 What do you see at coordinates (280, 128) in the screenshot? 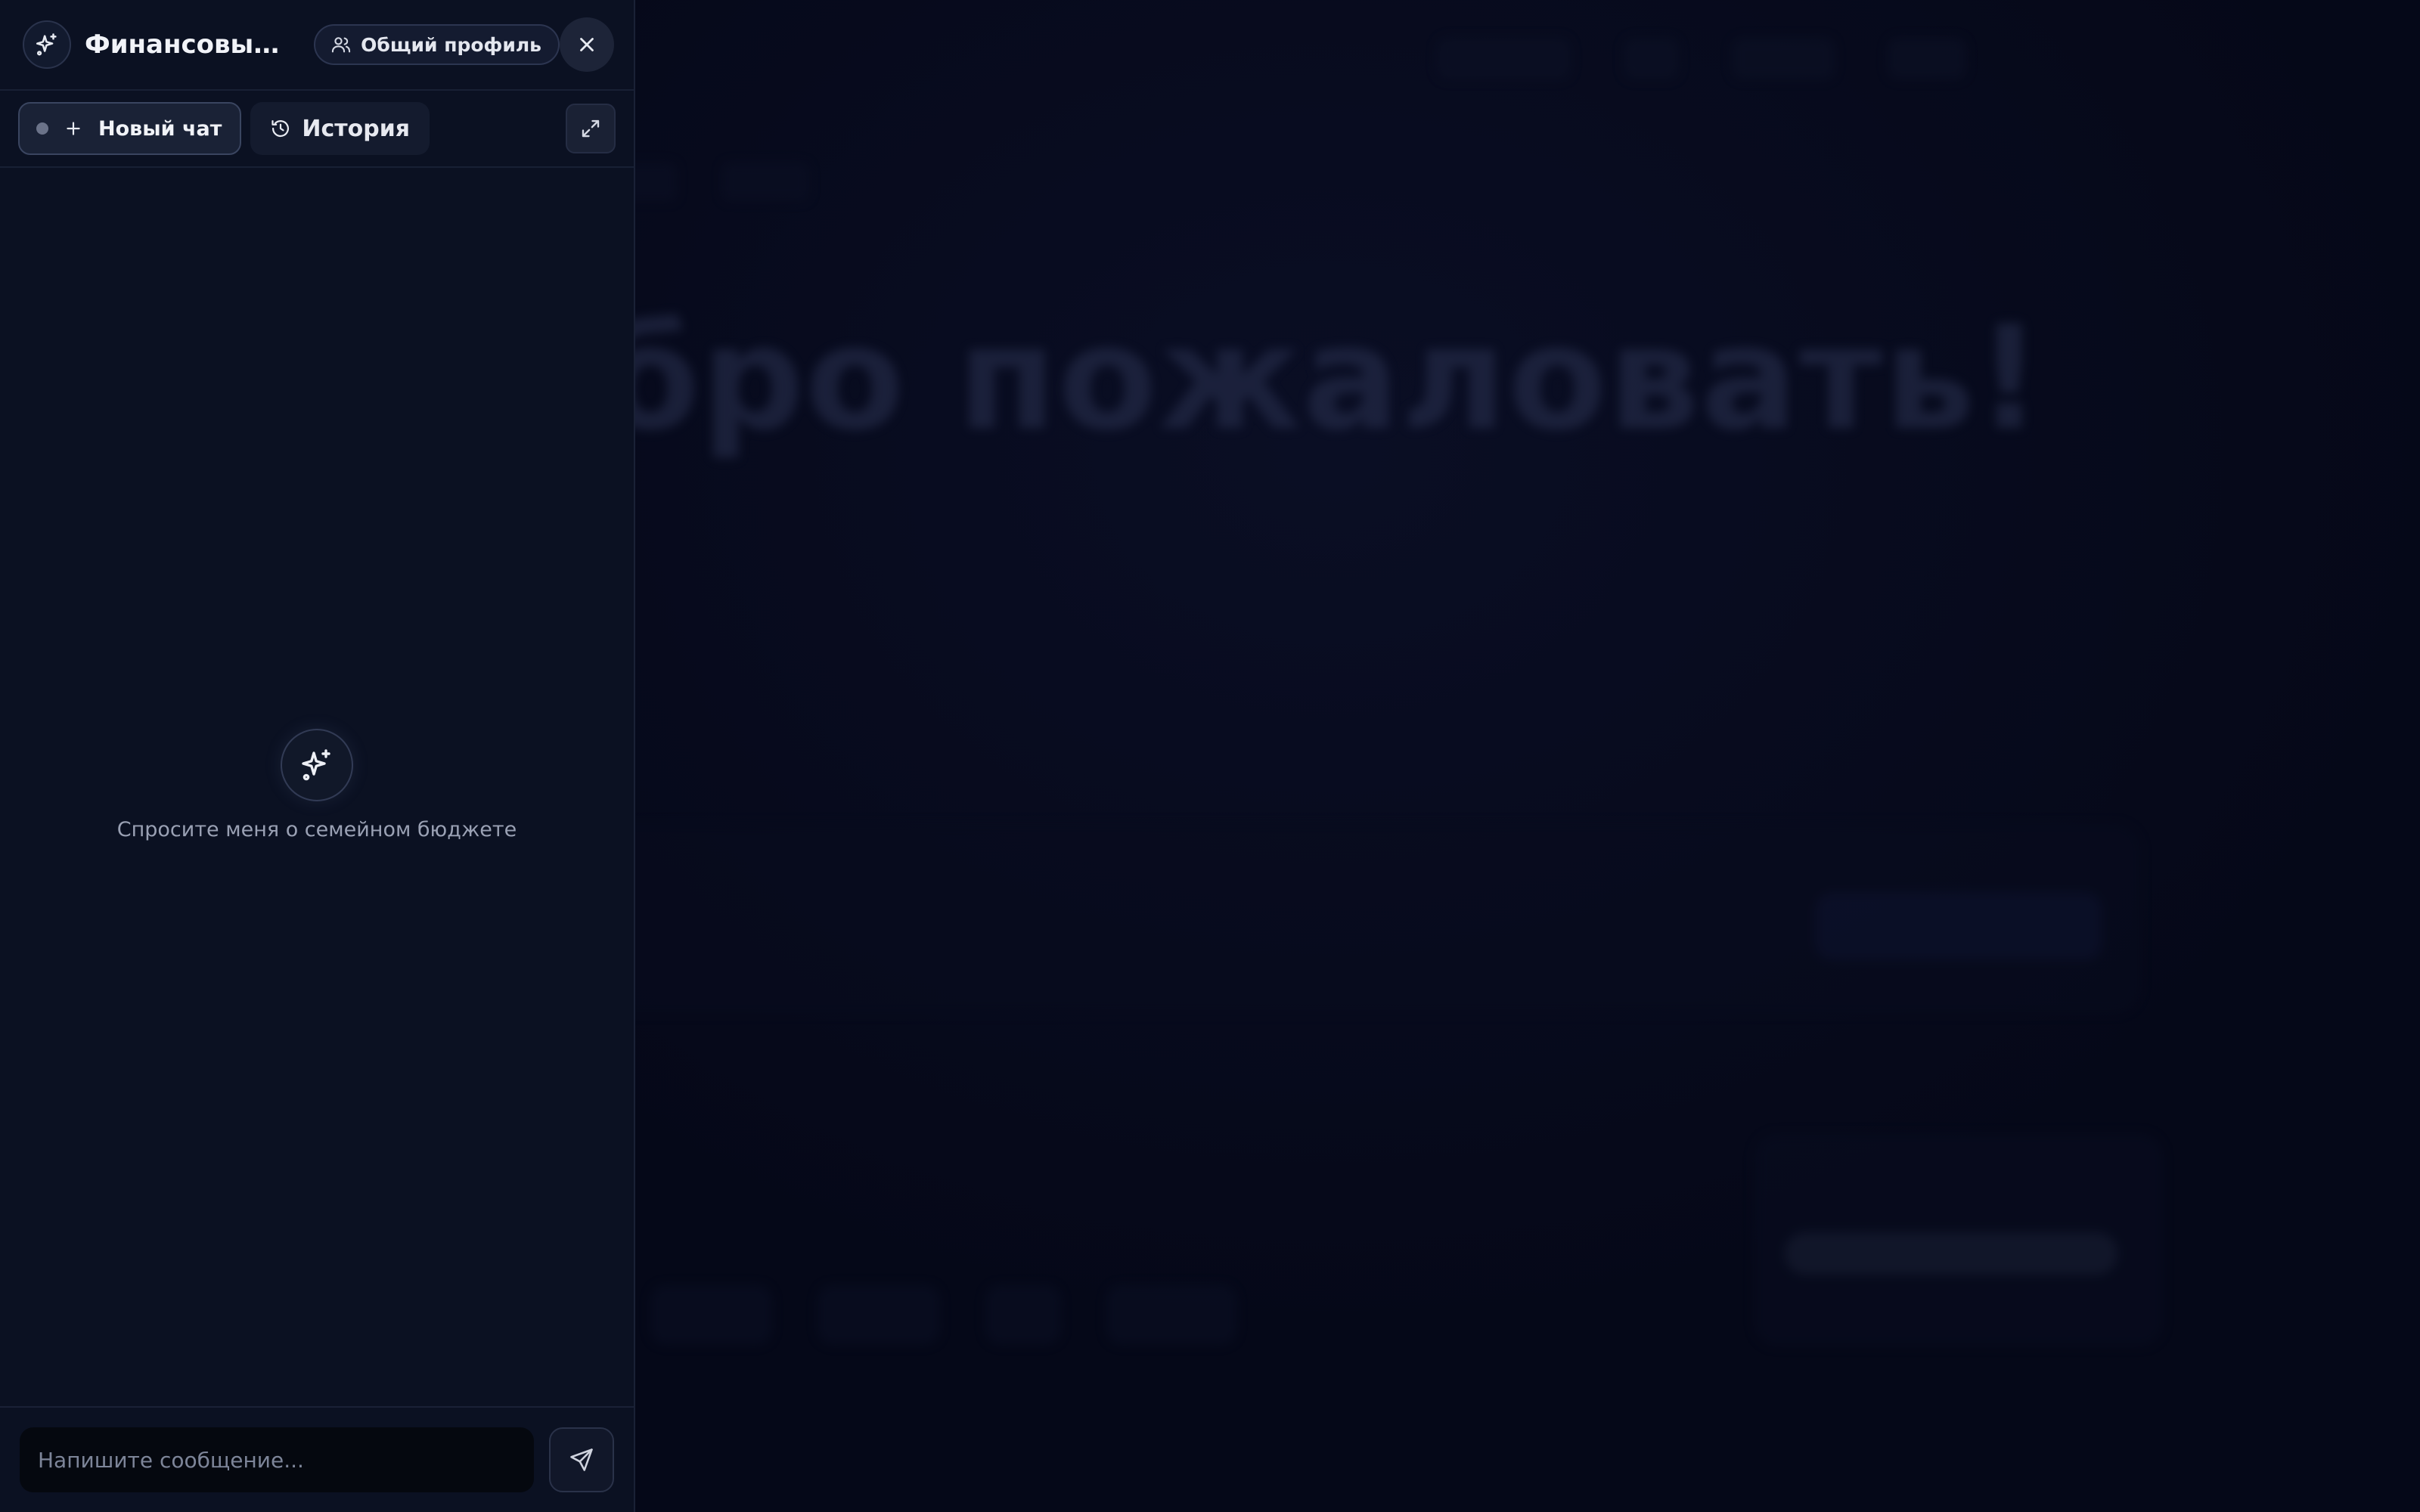
I see `history-icon` at bounding box center [280, 128].